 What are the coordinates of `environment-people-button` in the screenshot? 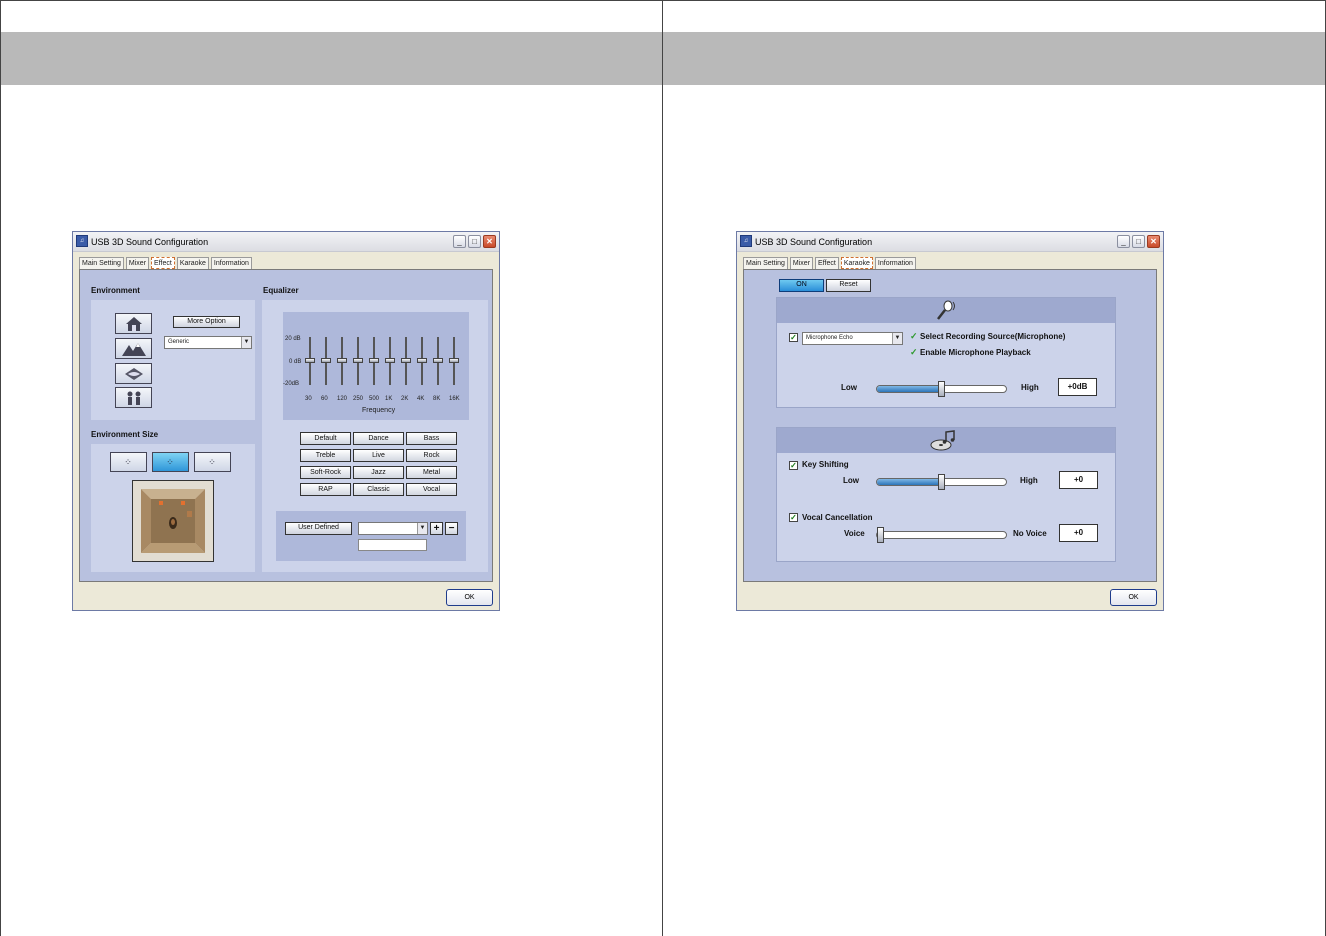 It's located at (133, 397).